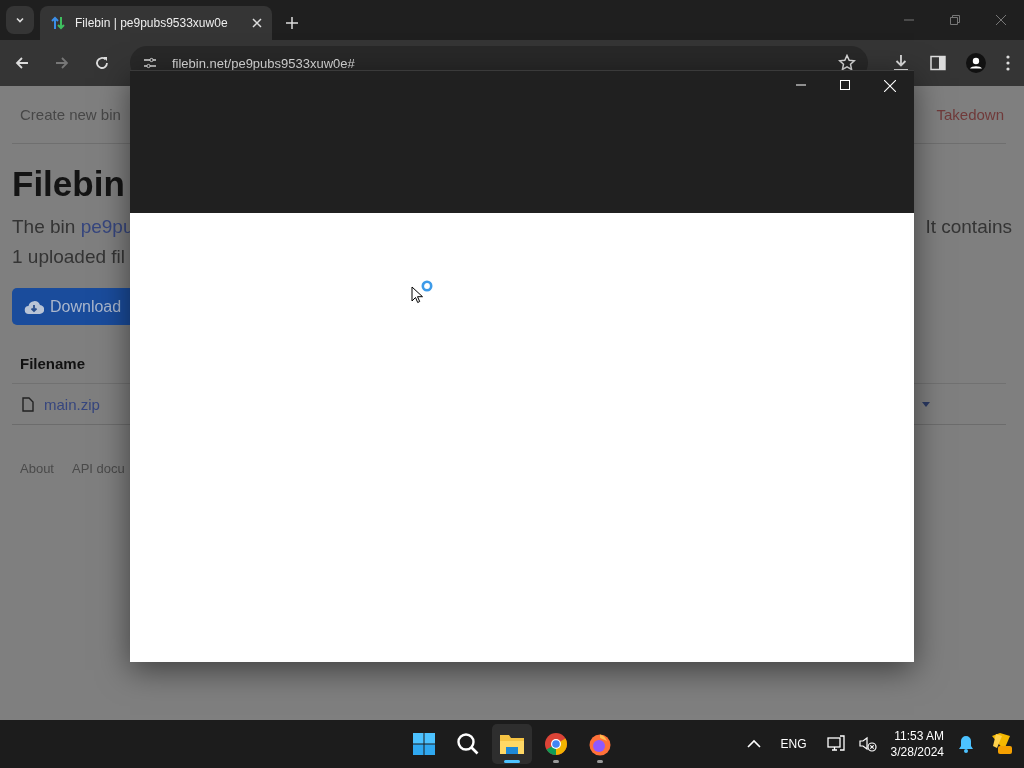 This screenshot has width=1024, height=768. Describe the element at coordinates (600, 744) in the screenshot. I see `firefox-icon` at that location.